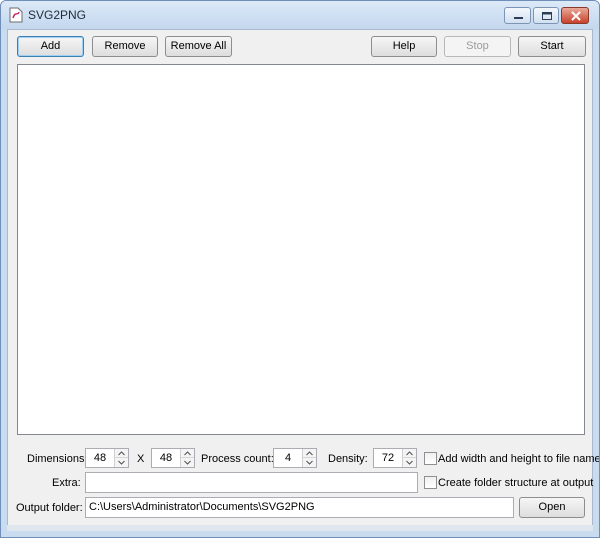  I want to click on width-up-button, so click(121, 453).